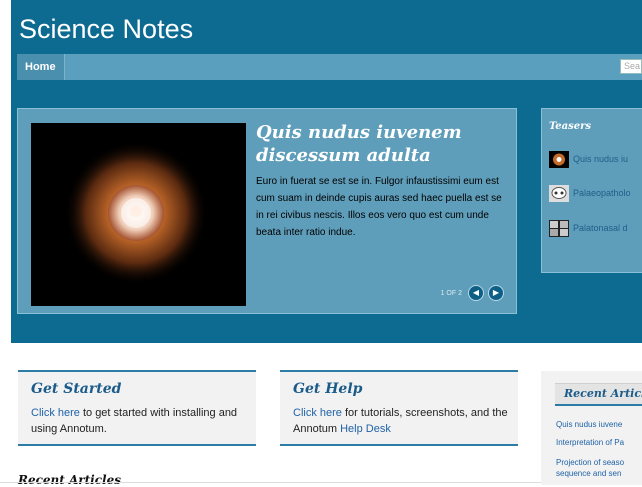 The height and width of the screenshot is (487, 642). What do you see at coordinates (589, 424) in the screenshot?
I see `sidebar-recent-link: Quis nudus iuvene` at bounding box center [589, 424].